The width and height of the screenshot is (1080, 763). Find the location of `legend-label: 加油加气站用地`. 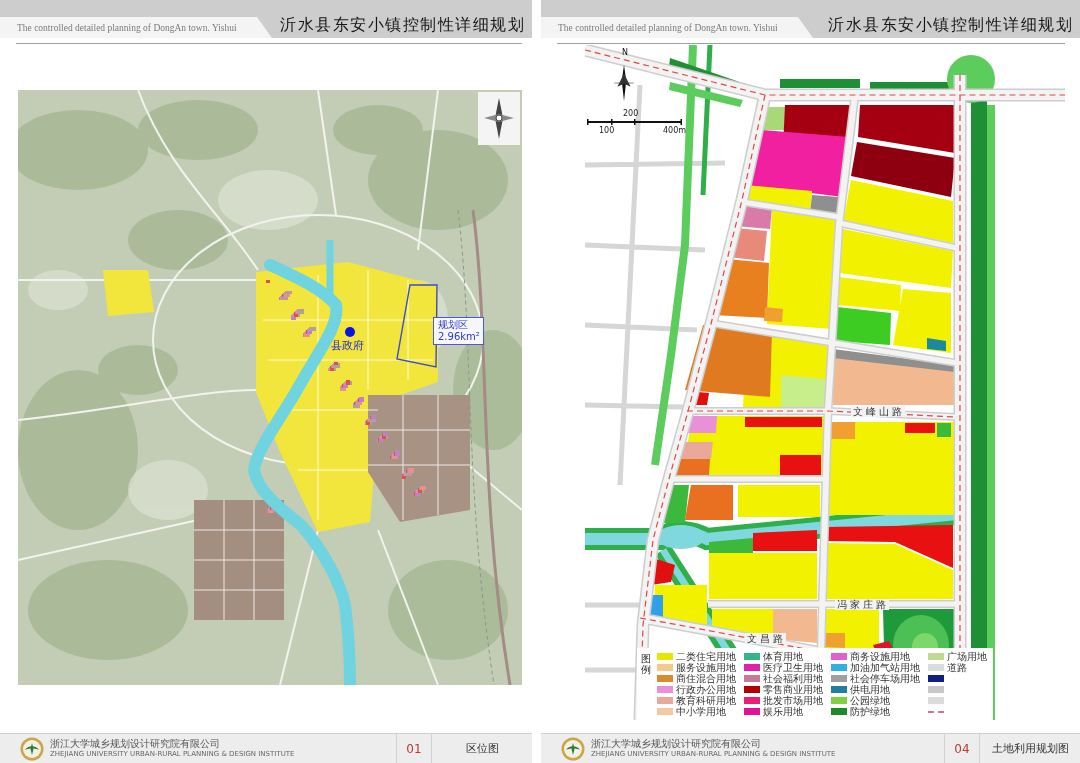

legend-label: 加油加气站用地 is located at coordinates (885, 667).